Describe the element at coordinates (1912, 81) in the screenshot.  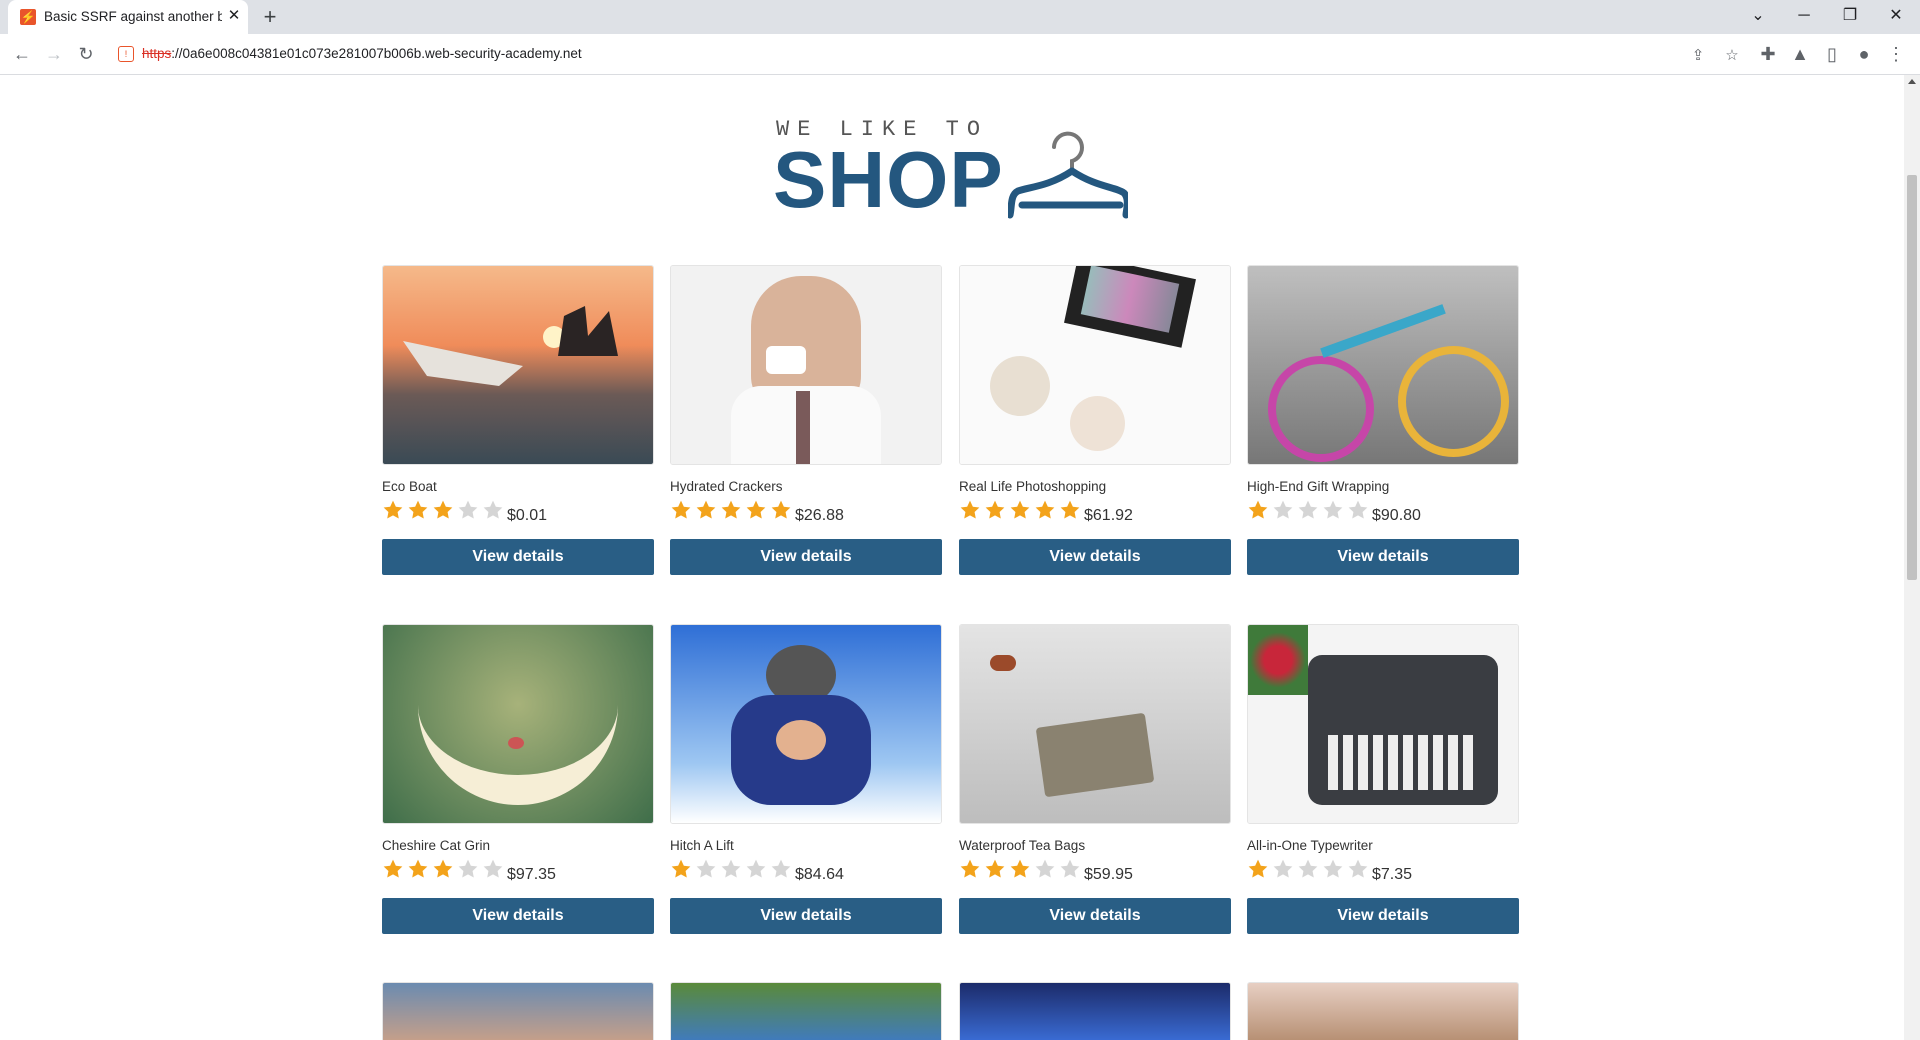
I see `scroll-up-arrow-icon` at that location.